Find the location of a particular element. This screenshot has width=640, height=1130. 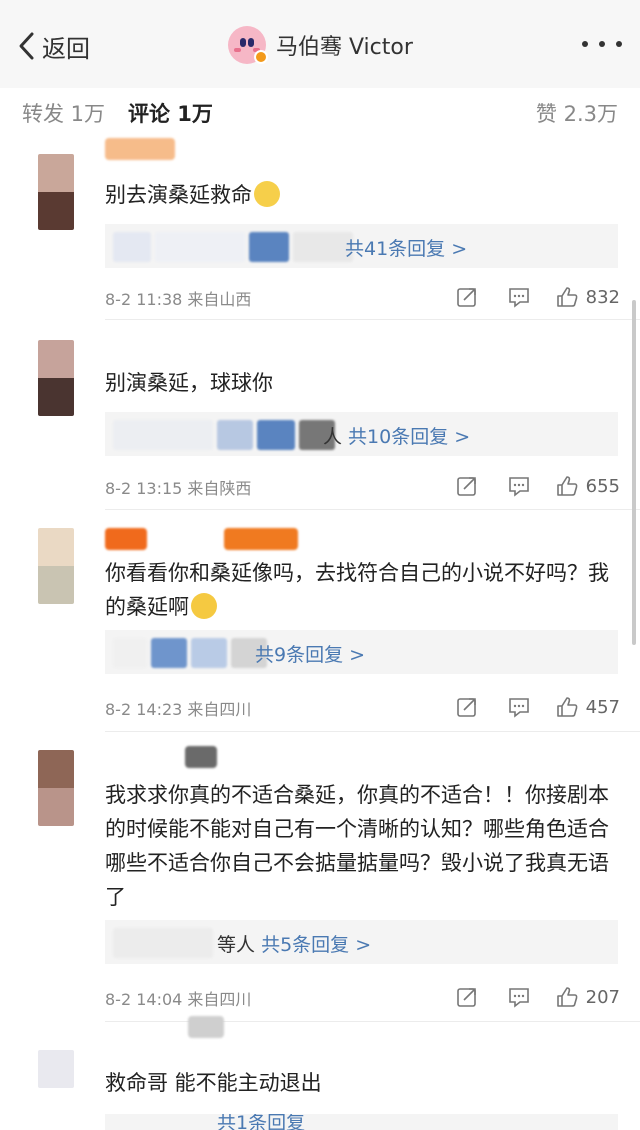

tab-bar: 转发 1万 评论 1万 赞 2.3万 is located at coordinates (320, 113).